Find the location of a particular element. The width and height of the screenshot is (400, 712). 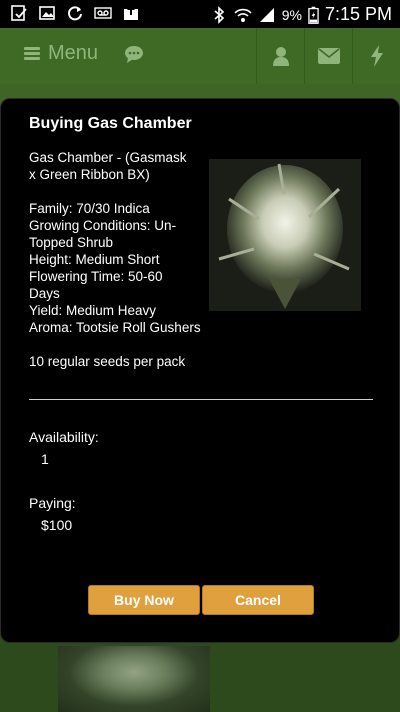

wifi-icon is located at coordinates (243, 15).